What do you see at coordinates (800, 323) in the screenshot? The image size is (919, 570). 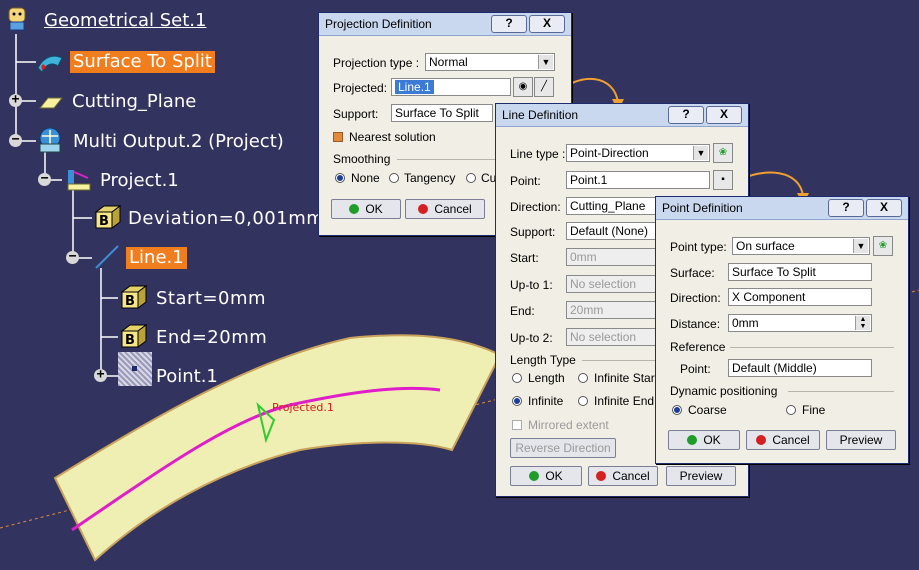 I see `distance-field: 0mm ▲ ▼` at bounding box center [800, 323].